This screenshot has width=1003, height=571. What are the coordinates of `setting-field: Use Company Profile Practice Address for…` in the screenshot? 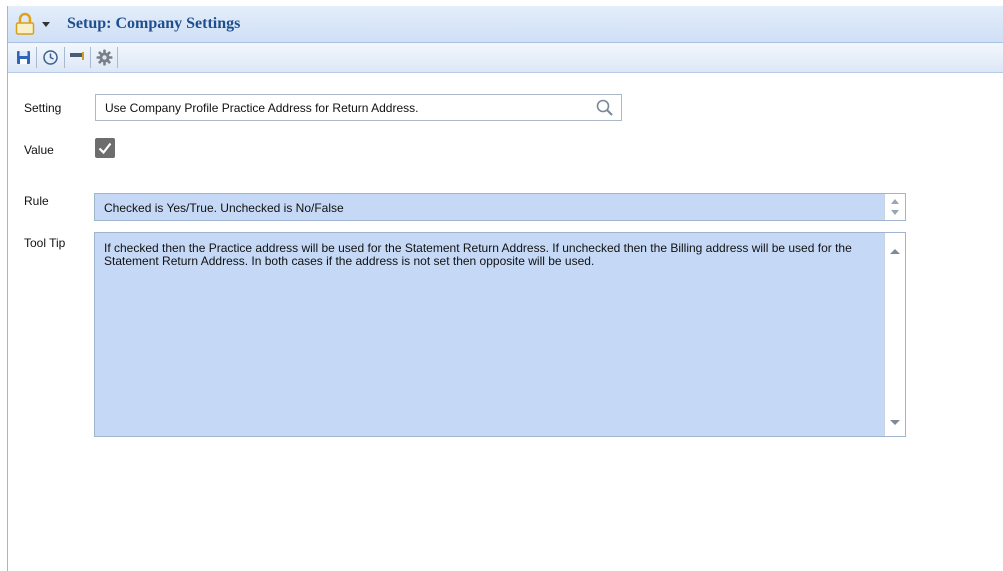 It's located at (358, 107).